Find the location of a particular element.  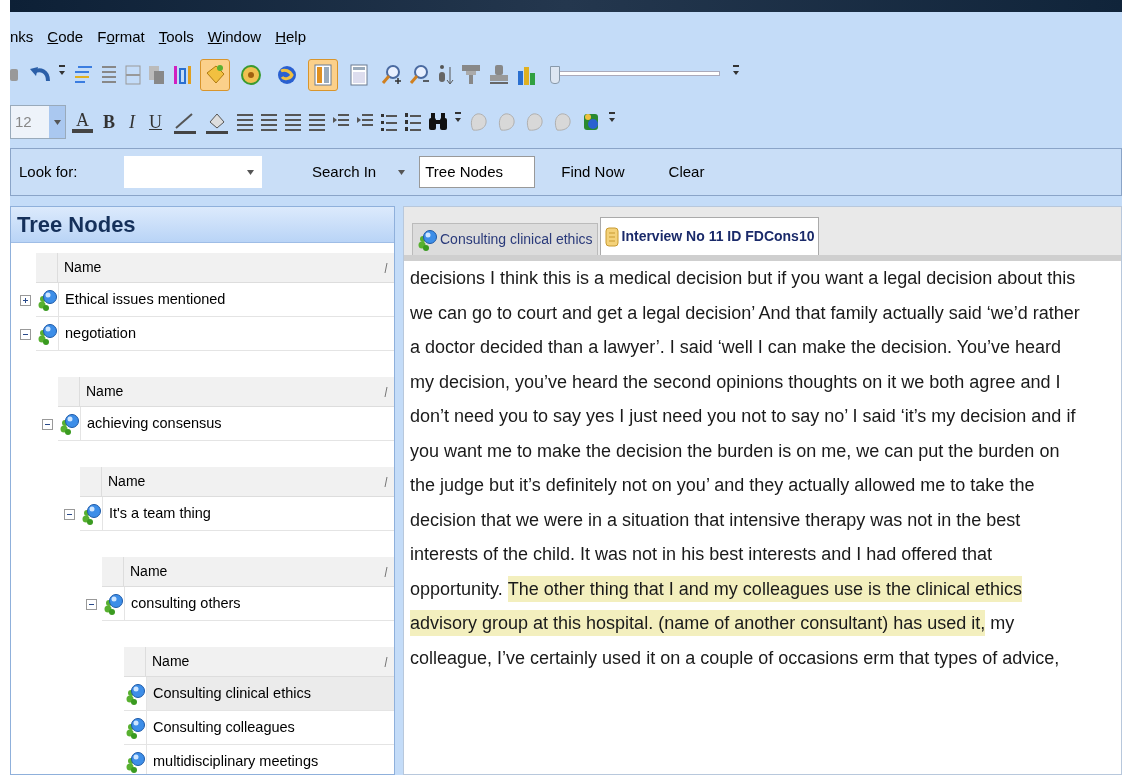

menu-item: Window is located at coordinates (234, 37).